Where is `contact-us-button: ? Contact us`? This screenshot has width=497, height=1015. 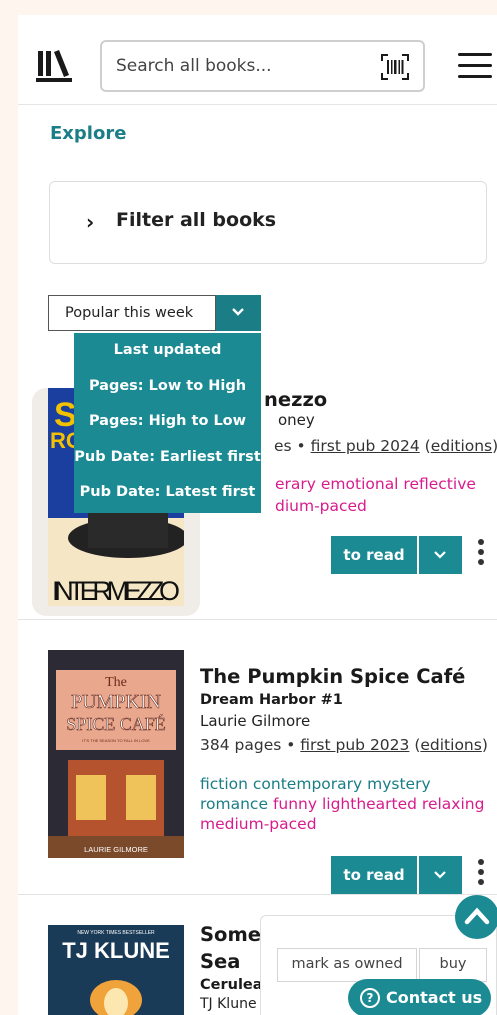 contact-us-button: ? Contact us is located at coordinates (419, 997).